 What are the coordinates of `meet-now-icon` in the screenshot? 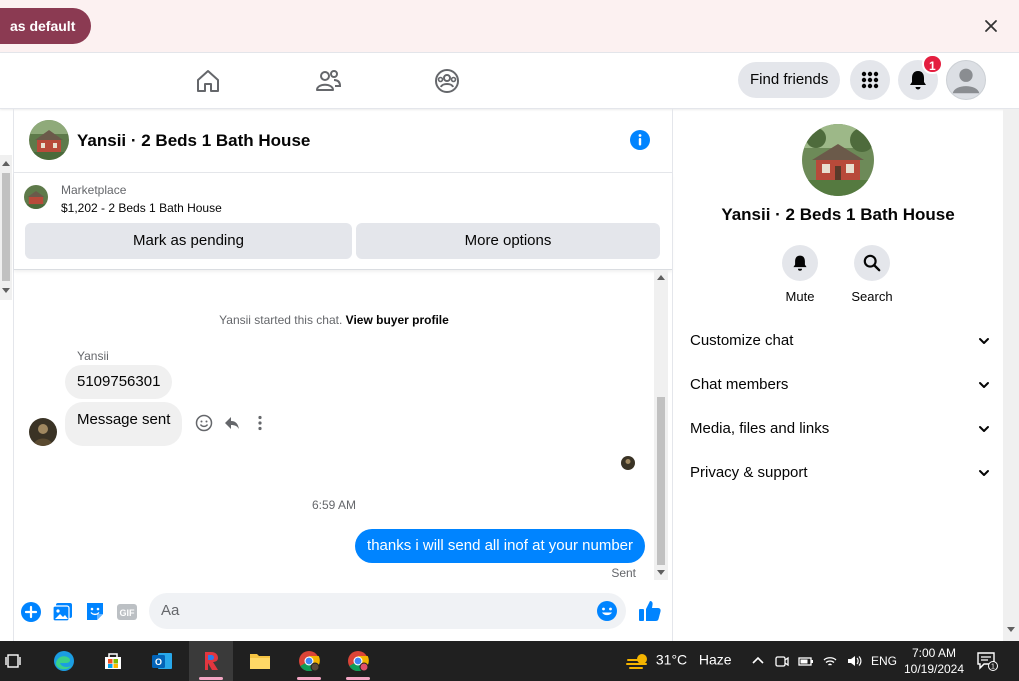 It's located at (782, 661).